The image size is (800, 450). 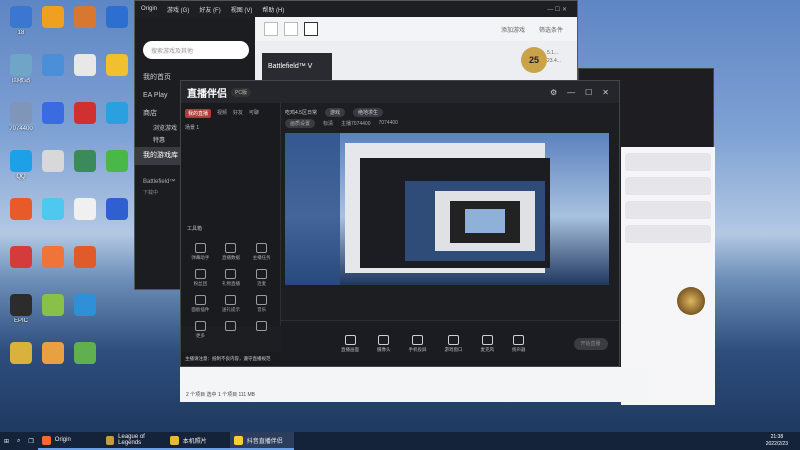 What do you see at coordinates (691, 301) in the screenshot?
I see `avatar` at bounding box center [691, 301].